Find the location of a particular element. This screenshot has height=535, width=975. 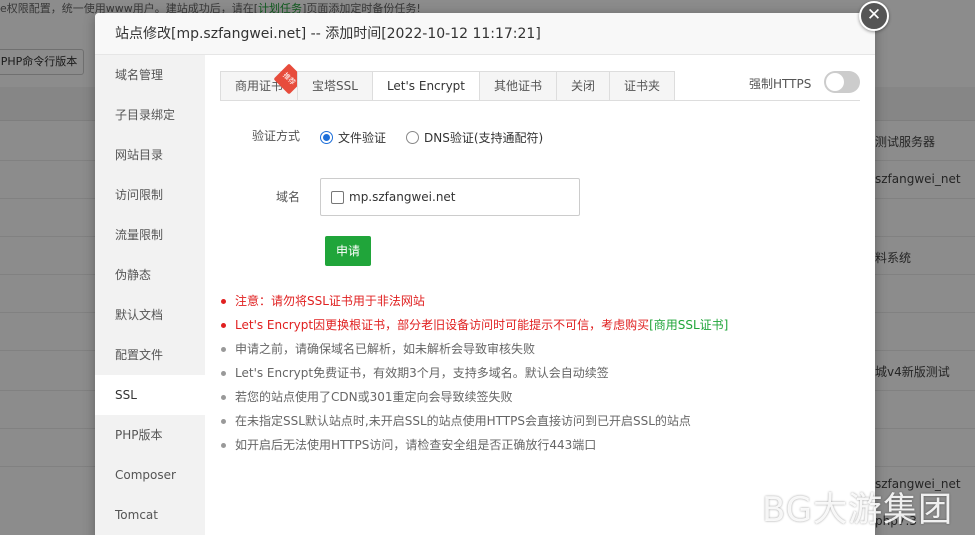

radio-dns-verify: DNS验证(支持通配符) is located at coordinates (474, 137).